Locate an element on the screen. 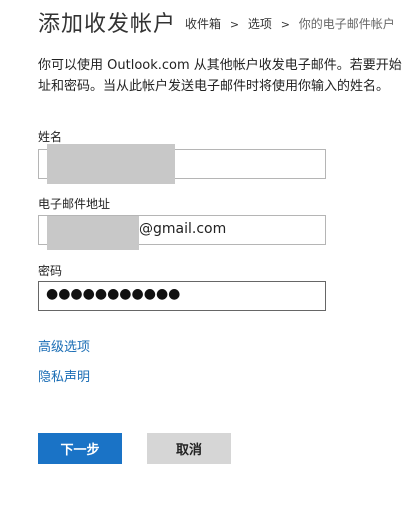 Image resolution: width=417 pixels, height=513 pixels. password-input: ●●●●●●●●●●● is located at coordinates (182, 296).